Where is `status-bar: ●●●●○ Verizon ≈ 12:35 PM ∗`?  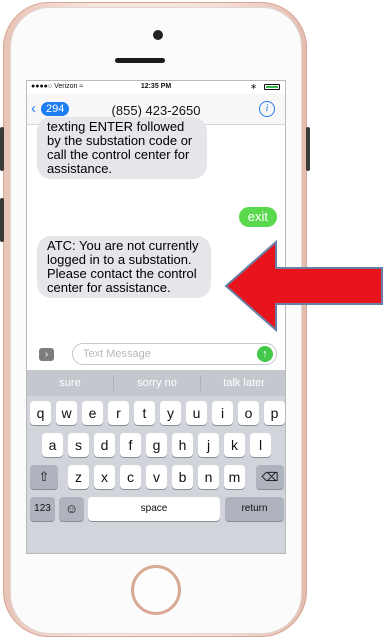
status-bar: ●●●●○ Verizon ≈ 12:35 PM ∗ is located at coordinates (156, 87).